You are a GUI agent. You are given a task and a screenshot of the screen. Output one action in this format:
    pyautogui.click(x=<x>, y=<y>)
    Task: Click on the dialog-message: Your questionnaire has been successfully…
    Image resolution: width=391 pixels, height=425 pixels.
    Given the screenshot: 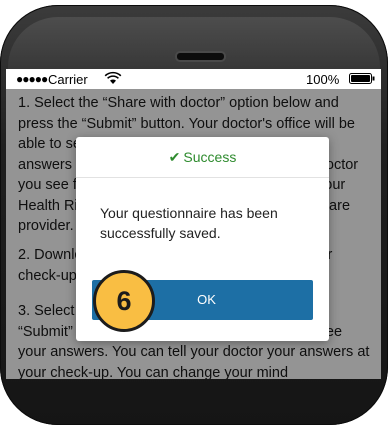 What is the action you would take?
    pyautogui.click(x=189, y=223)
    